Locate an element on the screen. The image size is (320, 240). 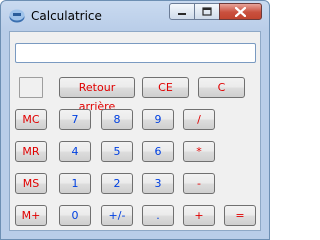
close-icon is located at coordinates (240, 11).